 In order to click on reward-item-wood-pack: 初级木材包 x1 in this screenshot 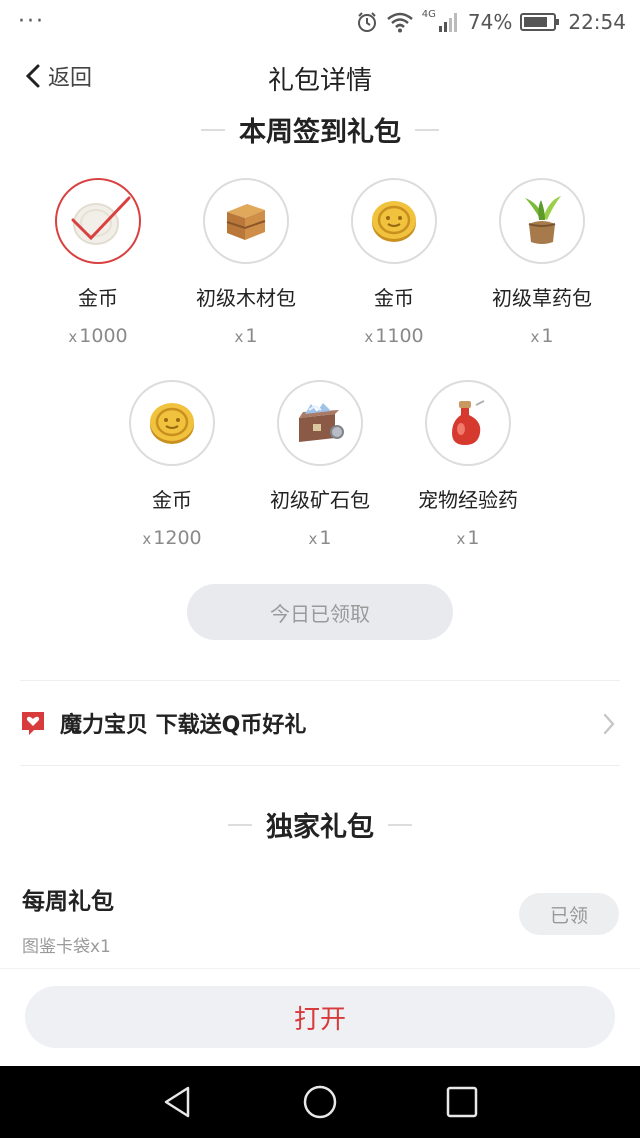, I will do `click(246, 262)`.